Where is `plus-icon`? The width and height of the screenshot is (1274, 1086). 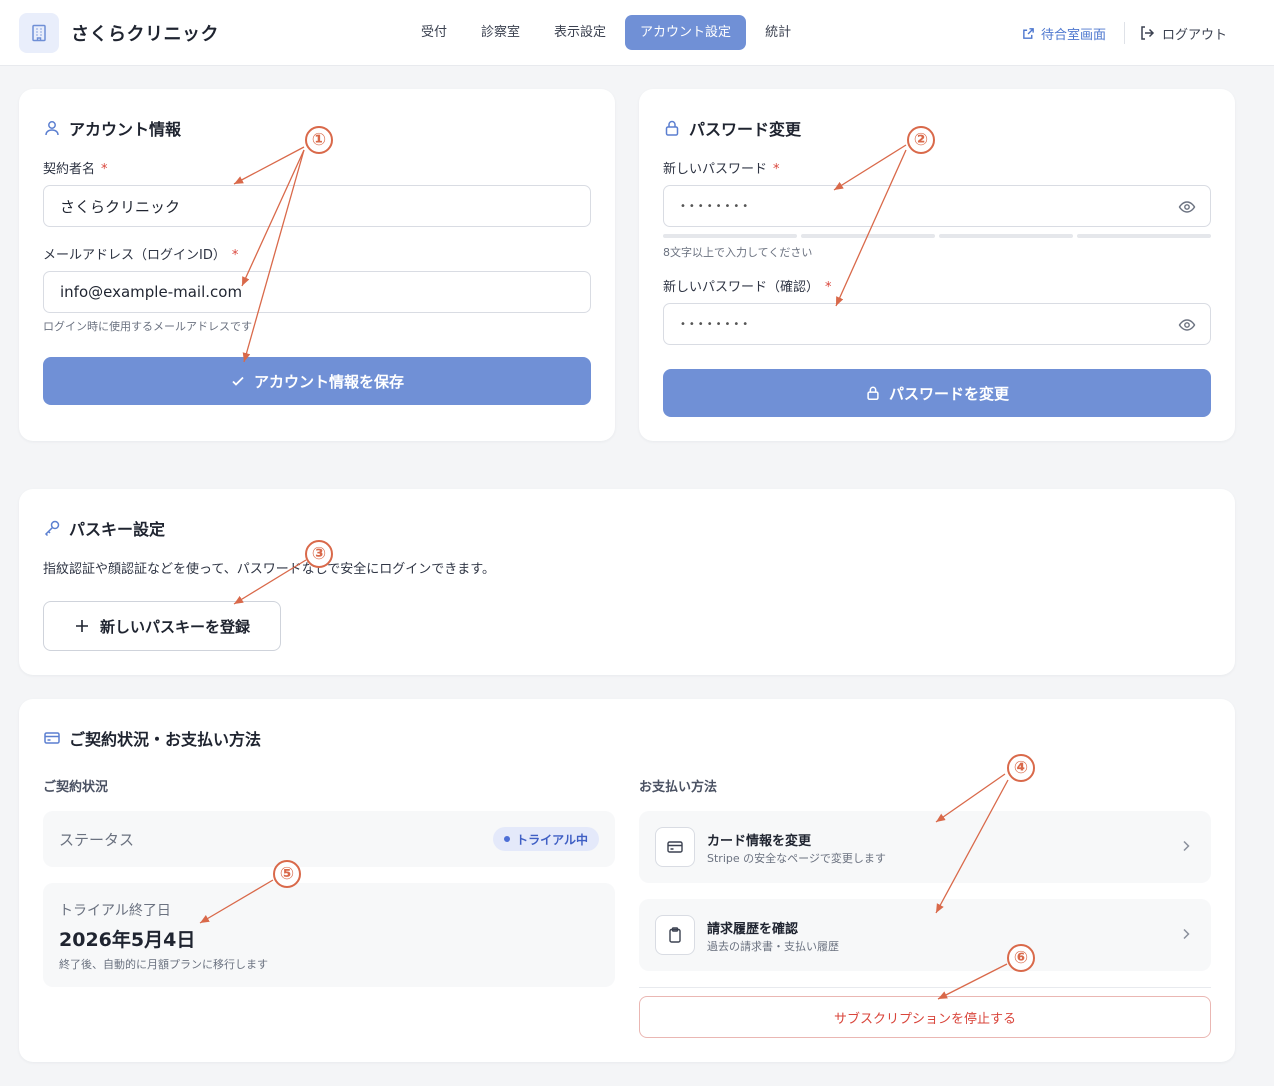
plus-icon is located at coordinates (81, 626).